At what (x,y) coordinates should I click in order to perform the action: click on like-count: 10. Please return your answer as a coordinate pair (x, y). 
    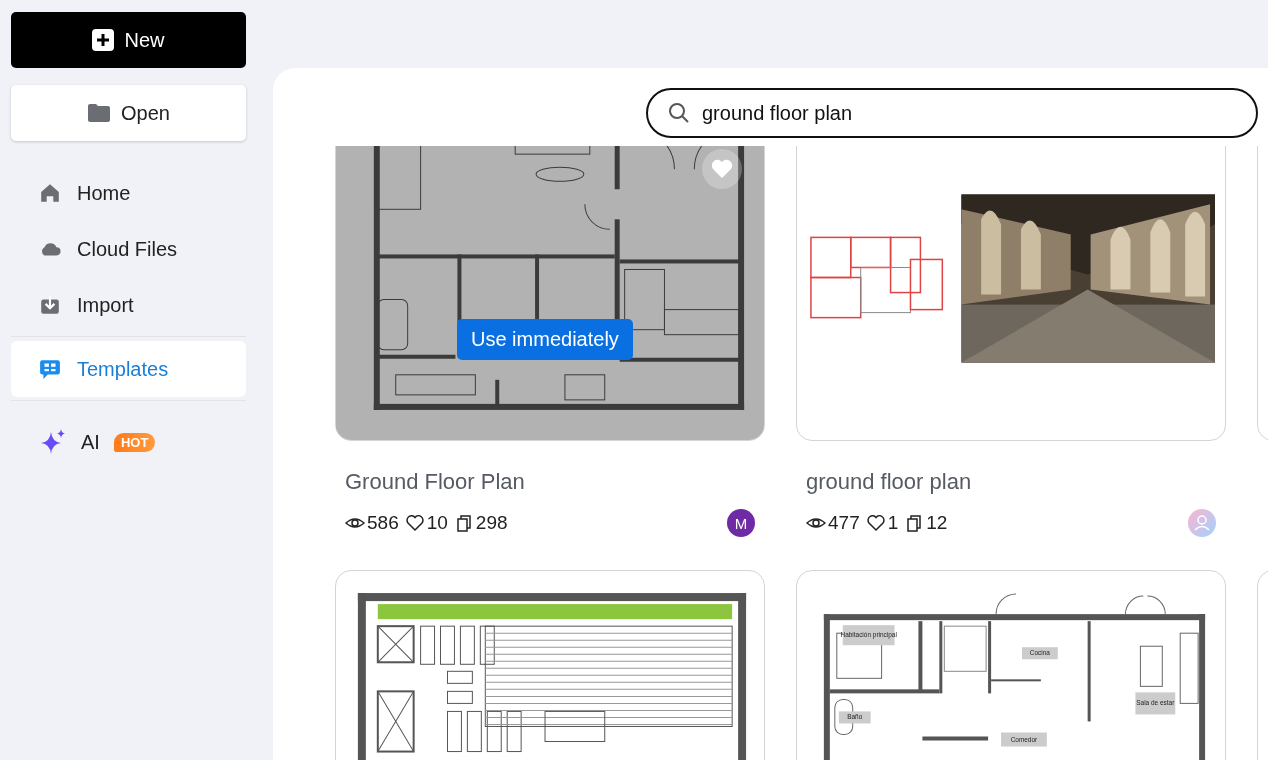
    Looking at the image, I should click on (437, 523).